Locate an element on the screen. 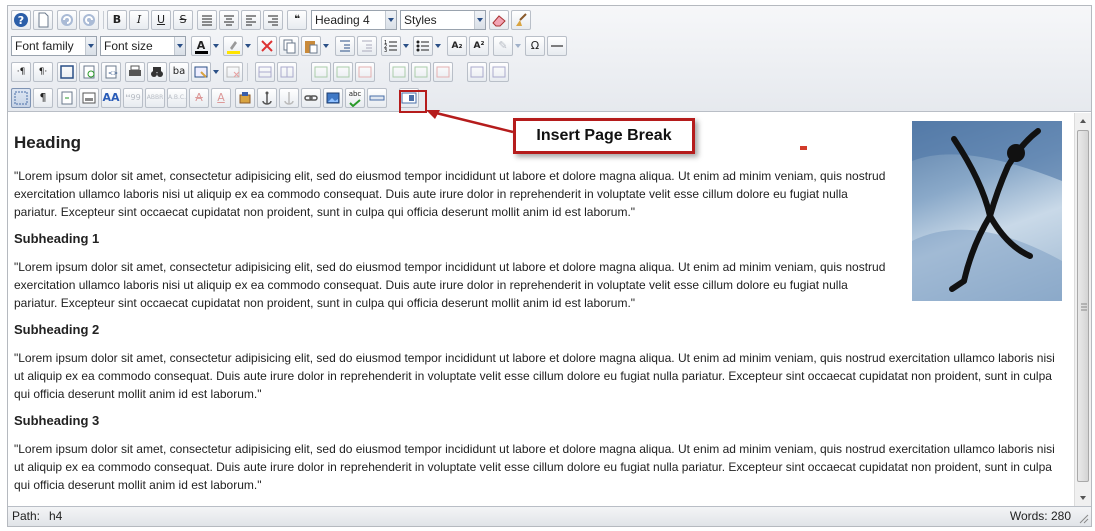 The width and height of the screenshot is (1095, 531). annotation-arrow is located at coordinates (470, 122).